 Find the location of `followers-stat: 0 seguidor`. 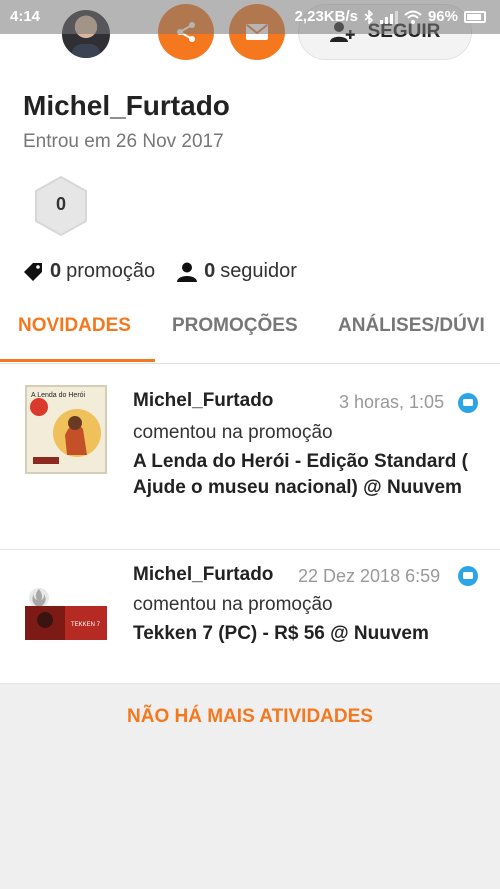

followers-stat: 0 seguidor is located at coordinates (237, 271).